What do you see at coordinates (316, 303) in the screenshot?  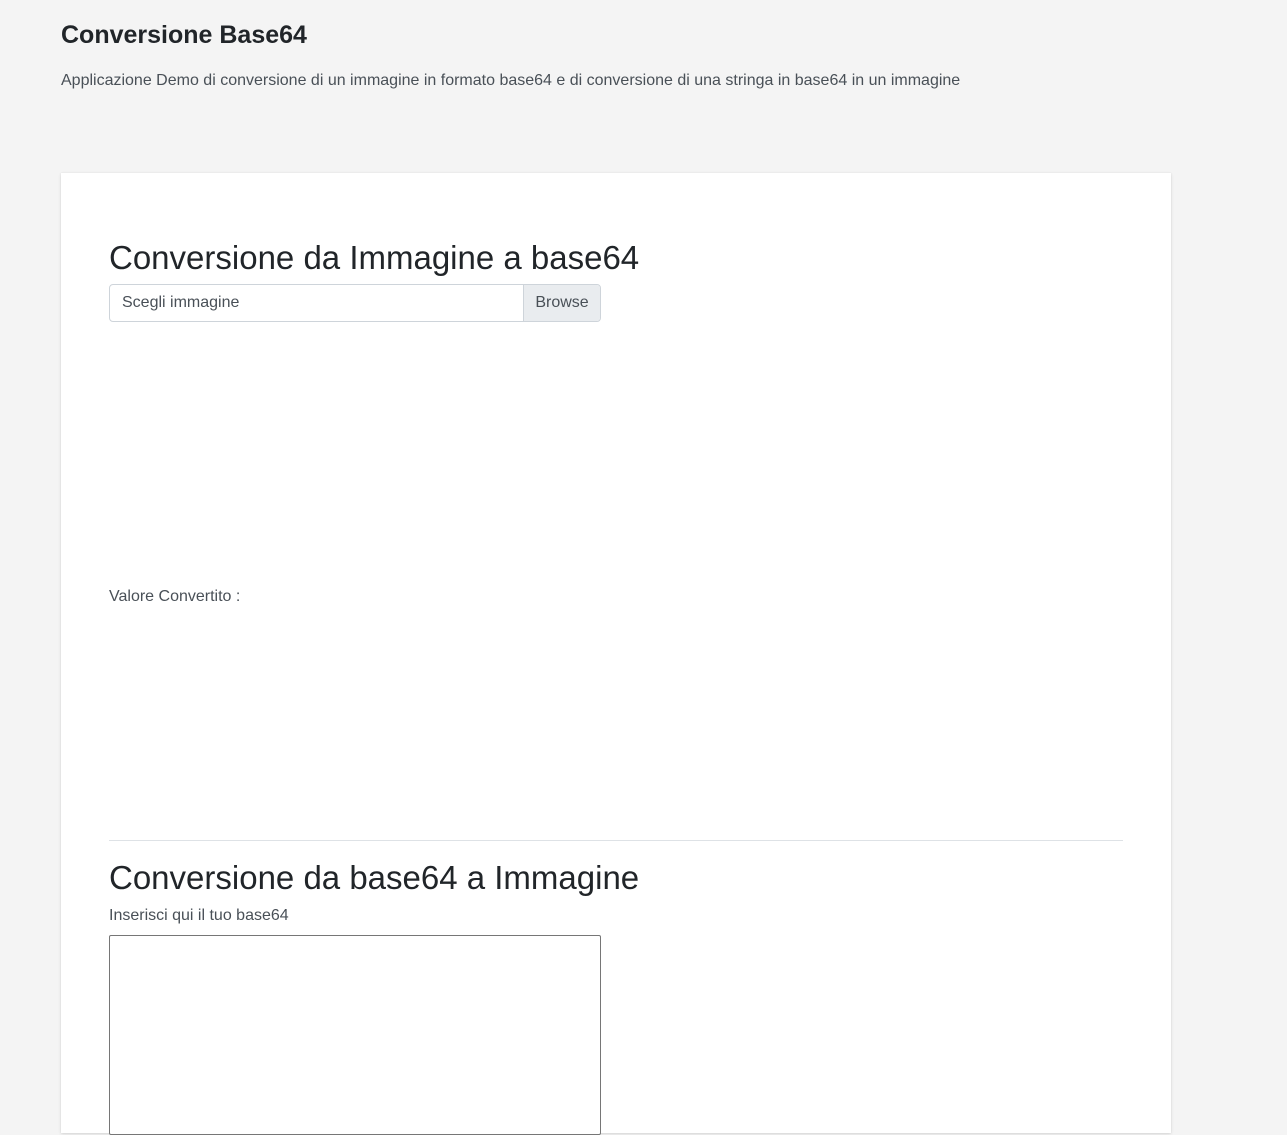 I see `file-input-label: Scegli immagine` at bounding box center [316, 303].